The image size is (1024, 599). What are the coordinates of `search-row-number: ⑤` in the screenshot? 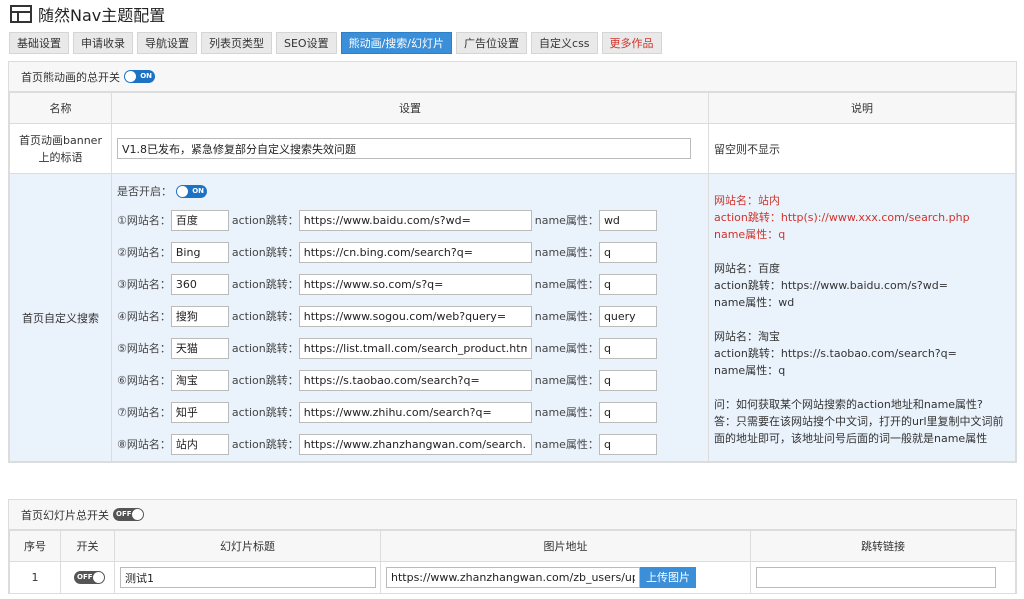 It's located at (122, 348).